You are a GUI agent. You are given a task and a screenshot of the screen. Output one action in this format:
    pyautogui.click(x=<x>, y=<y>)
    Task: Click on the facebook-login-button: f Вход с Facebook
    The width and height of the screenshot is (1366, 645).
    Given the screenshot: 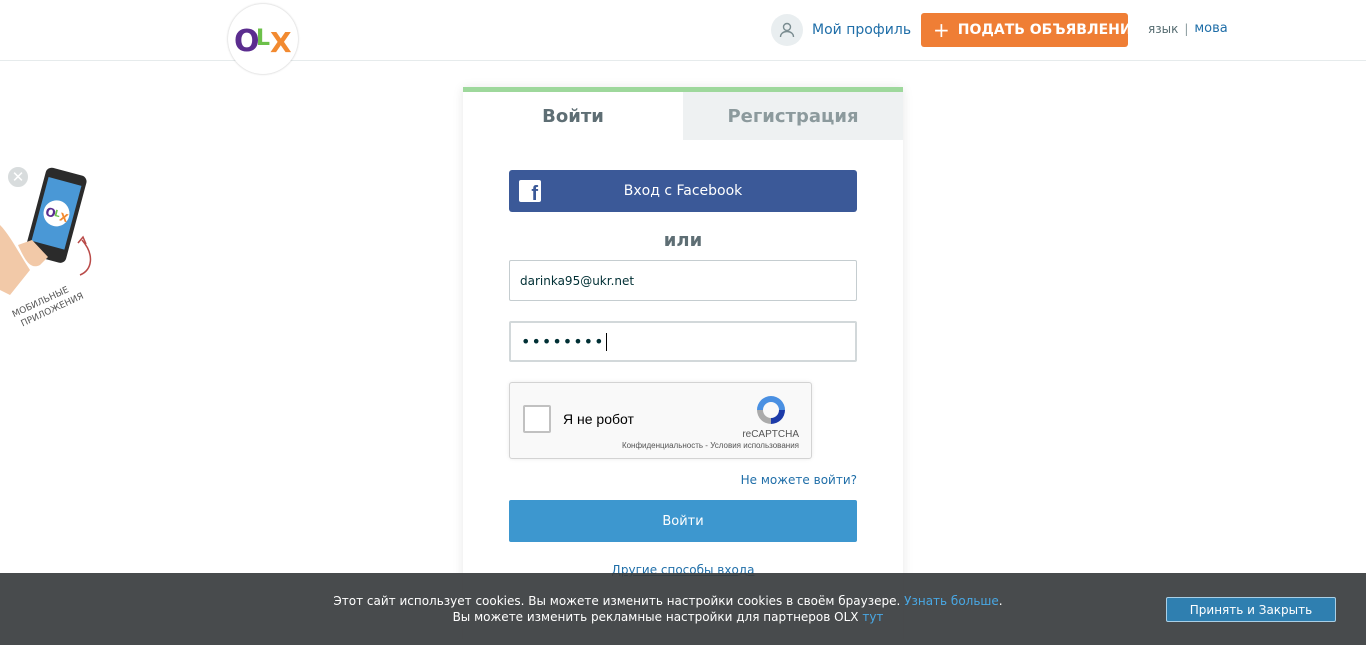 What is the action you would take?
    pyautogui.click(x=683, y=191)
    